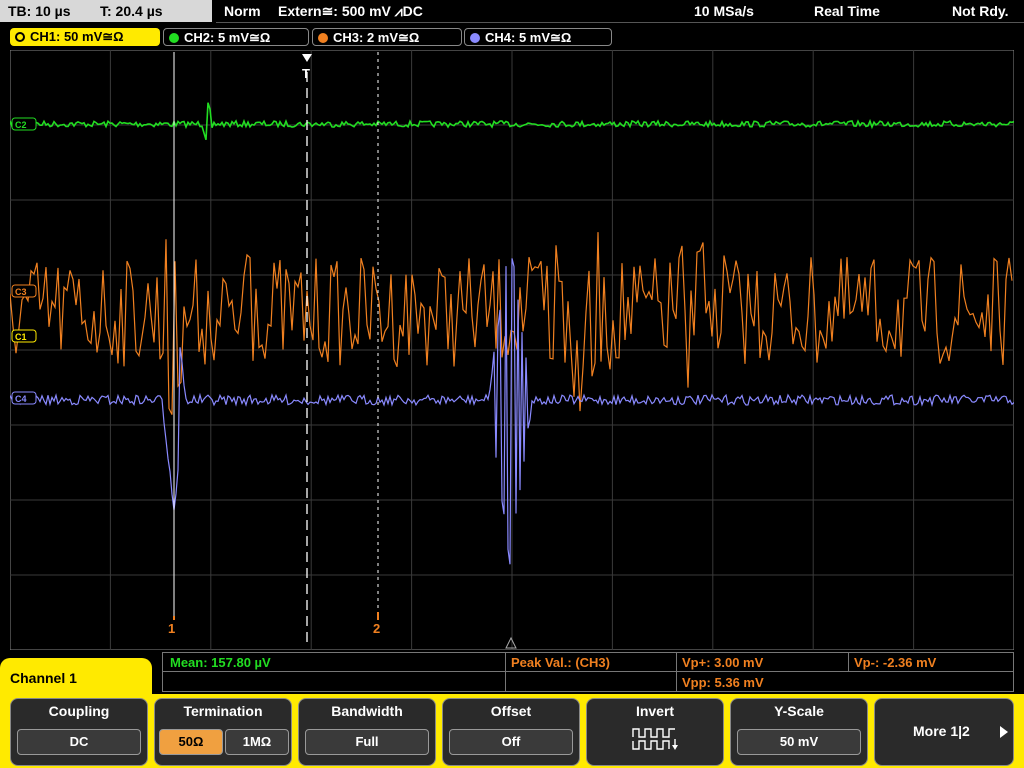 The image size is (1024, 768). What do you see at coordinates (588, 671) in the screenshot?
I see `measurement-row-divider` at bounding box center [588, 671].